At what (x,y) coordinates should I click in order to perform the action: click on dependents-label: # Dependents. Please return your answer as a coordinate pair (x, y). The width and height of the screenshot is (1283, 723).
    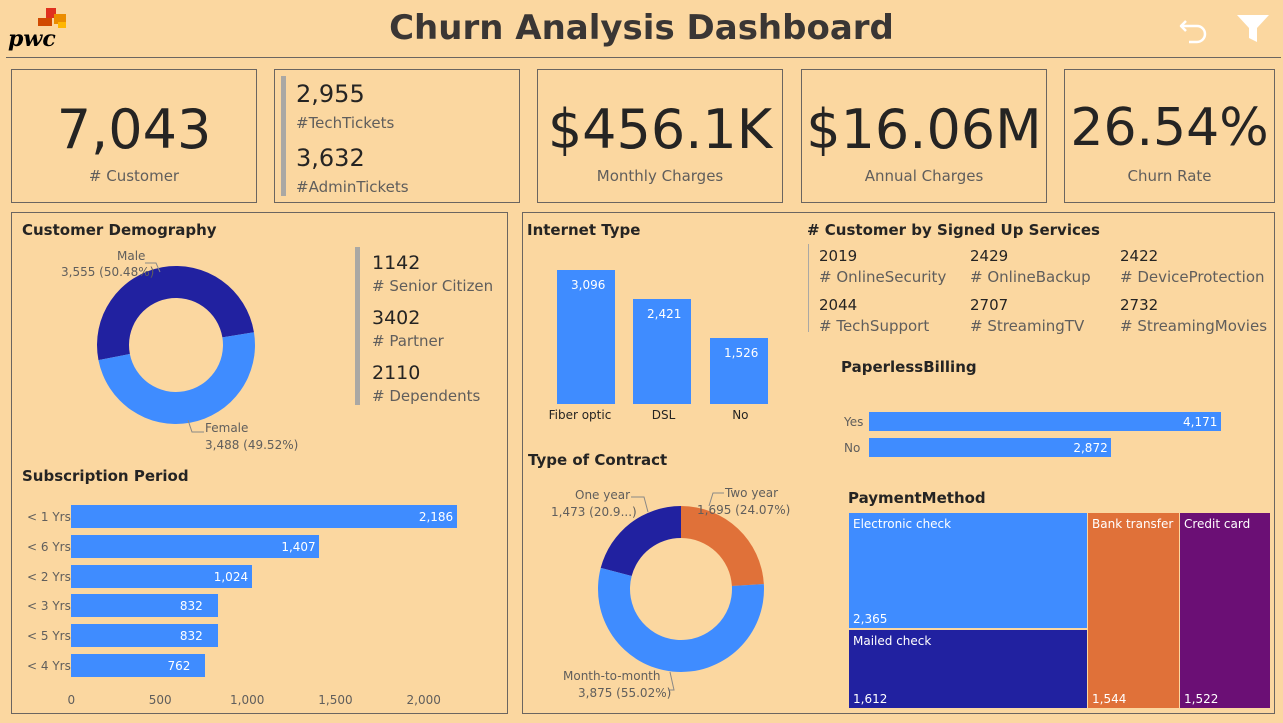
    Looking at the image, I should click on (426, 396).